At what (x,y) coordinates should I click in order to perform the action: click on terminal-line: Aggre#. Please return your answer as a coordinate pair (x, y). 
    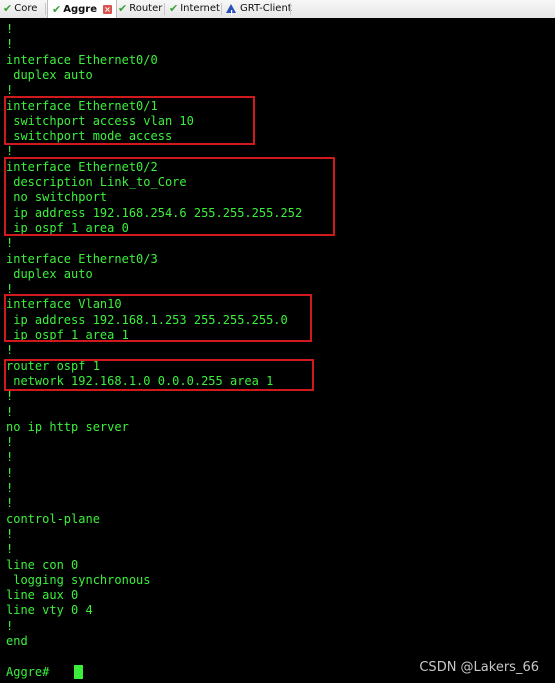
    Looking at the image, I should click on (28, 671).